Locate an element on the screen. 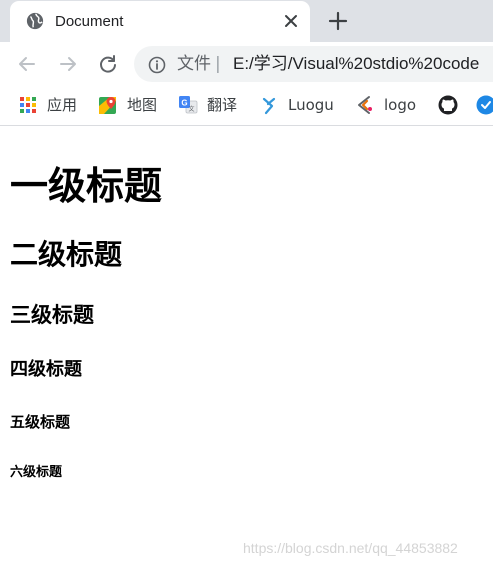 The image size is (493, 567). extension-icon is located at coordinates (484, 105).